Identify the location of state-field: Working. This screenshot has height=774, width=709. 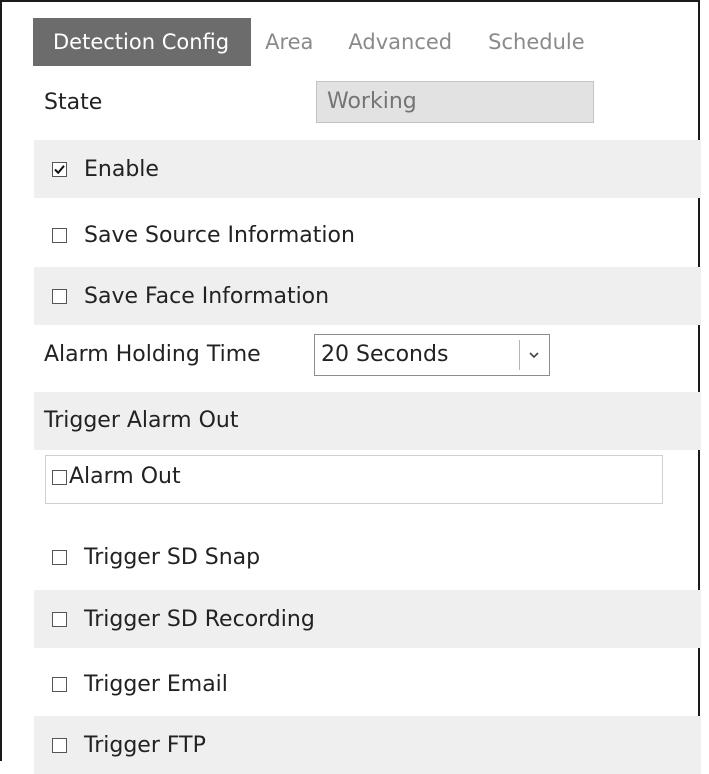
(455, 102).